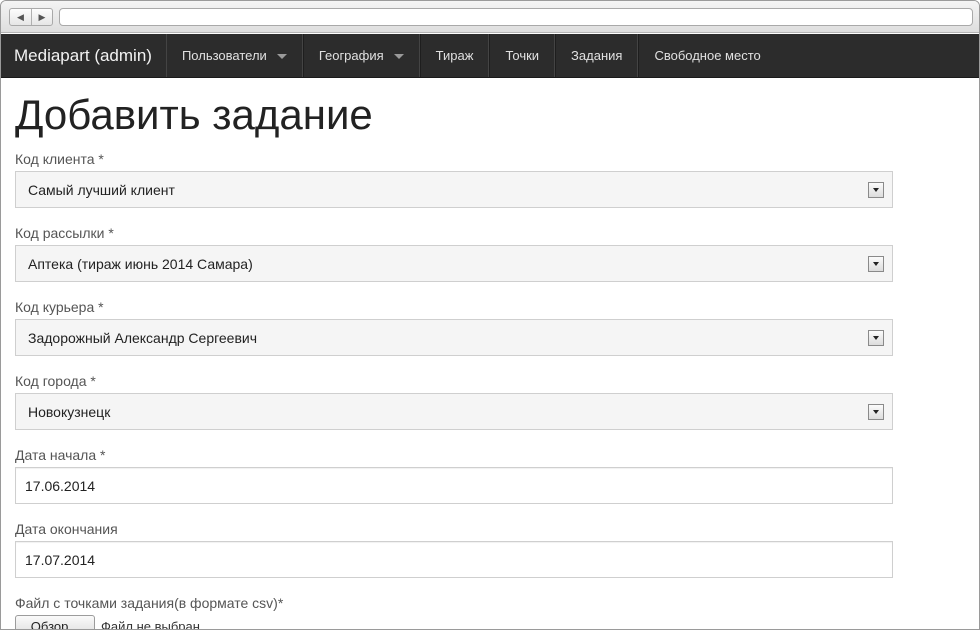  What do you see at coordinates (351, 55) in the screenshot?
I see `nav-item-label: География` at bounding box center [351, 55].